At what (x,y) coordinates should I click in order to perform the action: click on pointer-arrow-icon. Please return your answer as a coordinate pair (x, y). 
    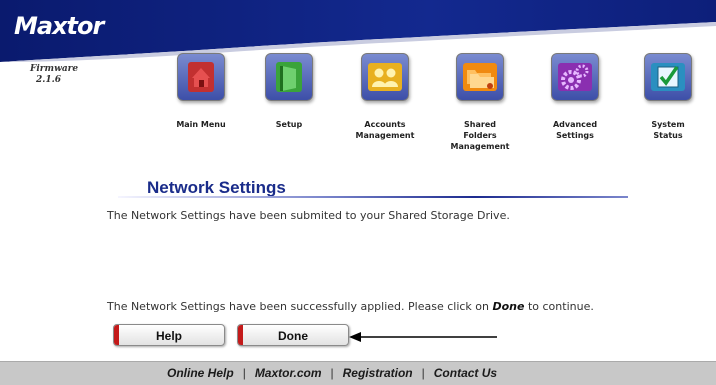
    Looking at the image, I should click on (423, 337).